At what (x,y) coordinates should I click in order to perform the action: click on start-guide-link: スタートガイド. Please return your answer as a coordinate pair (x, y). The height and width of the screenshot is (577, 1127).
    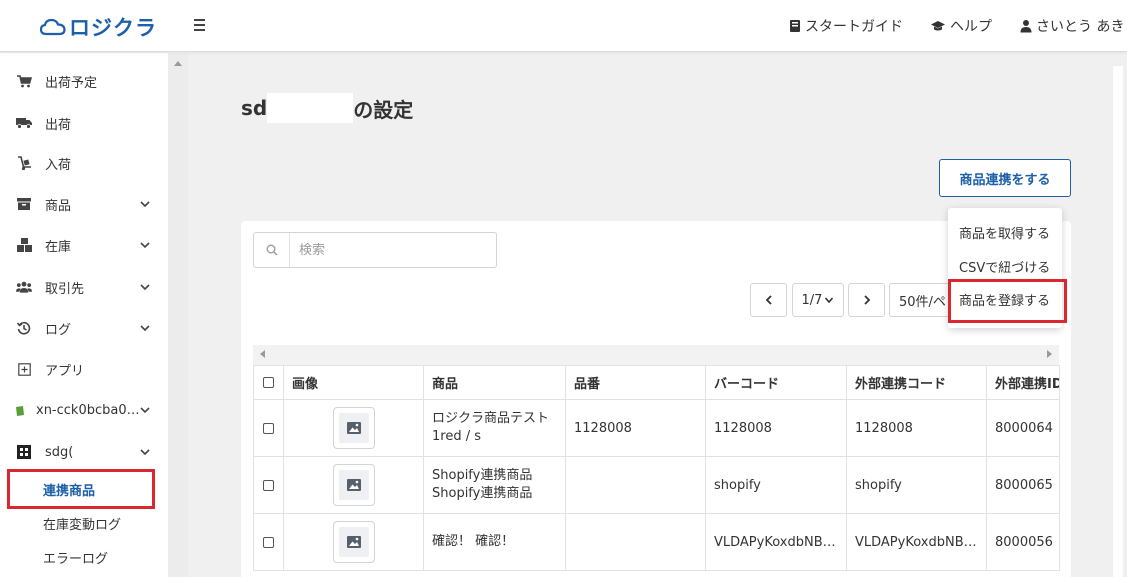
    Looking at the image, I should click on (846, 26).